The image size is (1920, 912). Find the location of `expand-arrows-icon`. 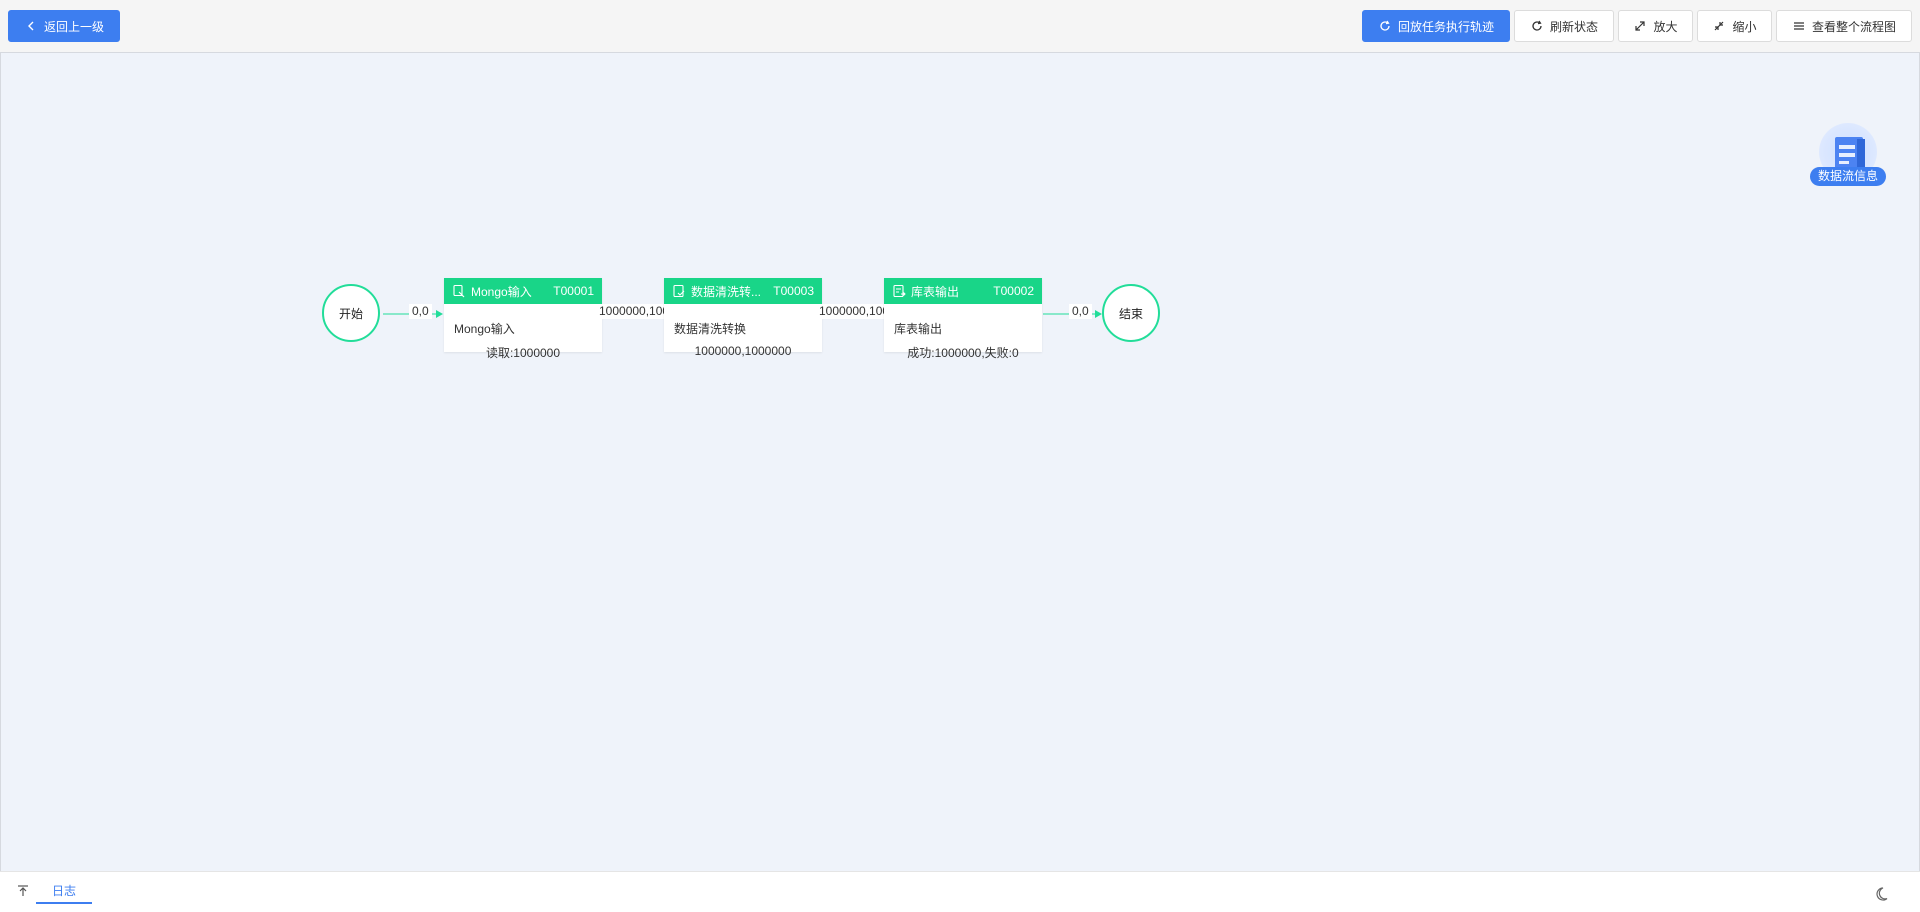

expand-arrows-icon is located at coordinates (1640, 26).